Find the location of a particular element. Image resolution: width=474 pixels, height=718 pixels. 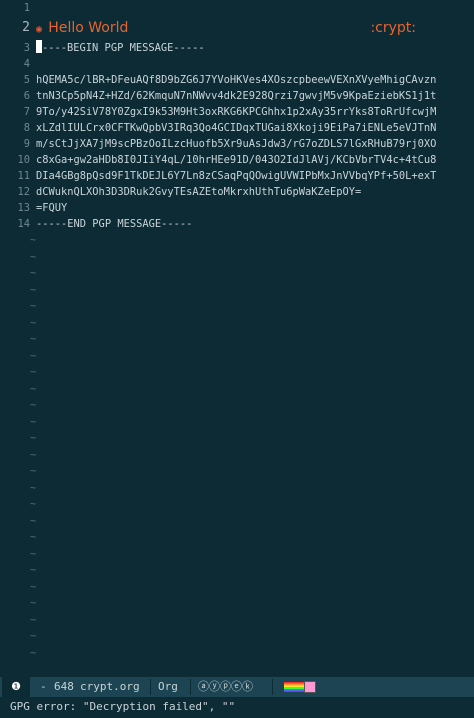

heading-tag: :crypt: is located at coordinates (393, 28).